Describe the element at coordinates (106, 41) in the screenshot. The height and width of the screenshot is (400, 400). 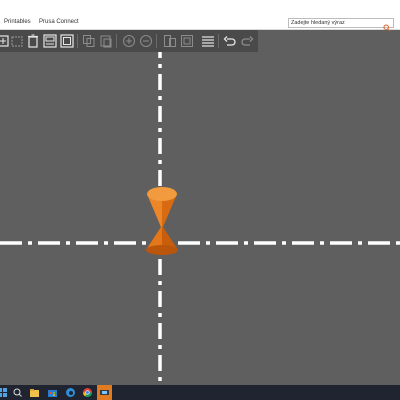
I see `paste-icon` at that location.